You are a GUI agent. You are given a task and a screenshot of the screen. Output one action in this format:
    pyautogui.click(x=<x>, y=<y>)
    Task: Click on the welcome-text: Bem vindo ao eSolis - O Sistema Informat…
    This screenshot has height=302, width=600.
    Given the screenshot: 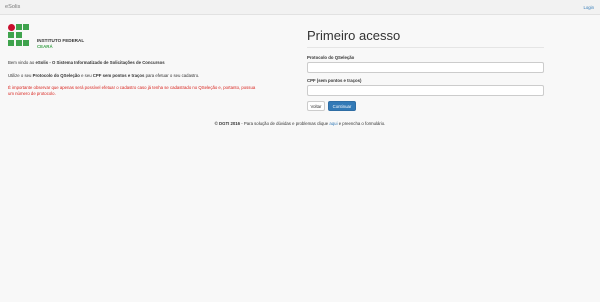 What is the action you would take?
    pyautogui.click(x=86, y=62)
    